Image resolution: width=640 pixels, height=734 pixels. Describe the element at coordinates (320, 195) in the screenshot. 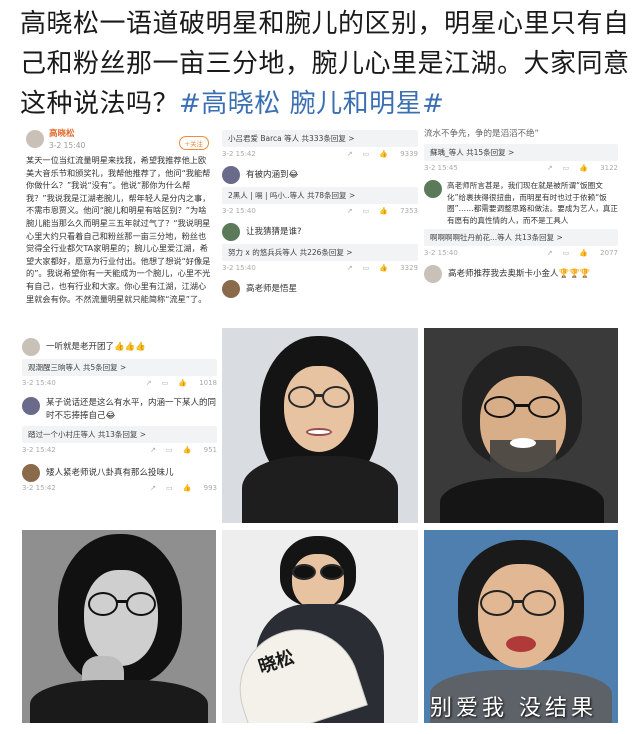

I see `reply-thread-link: 2黑人 | 嗝 | 吗小..等人 共78条回复 >` at that location.